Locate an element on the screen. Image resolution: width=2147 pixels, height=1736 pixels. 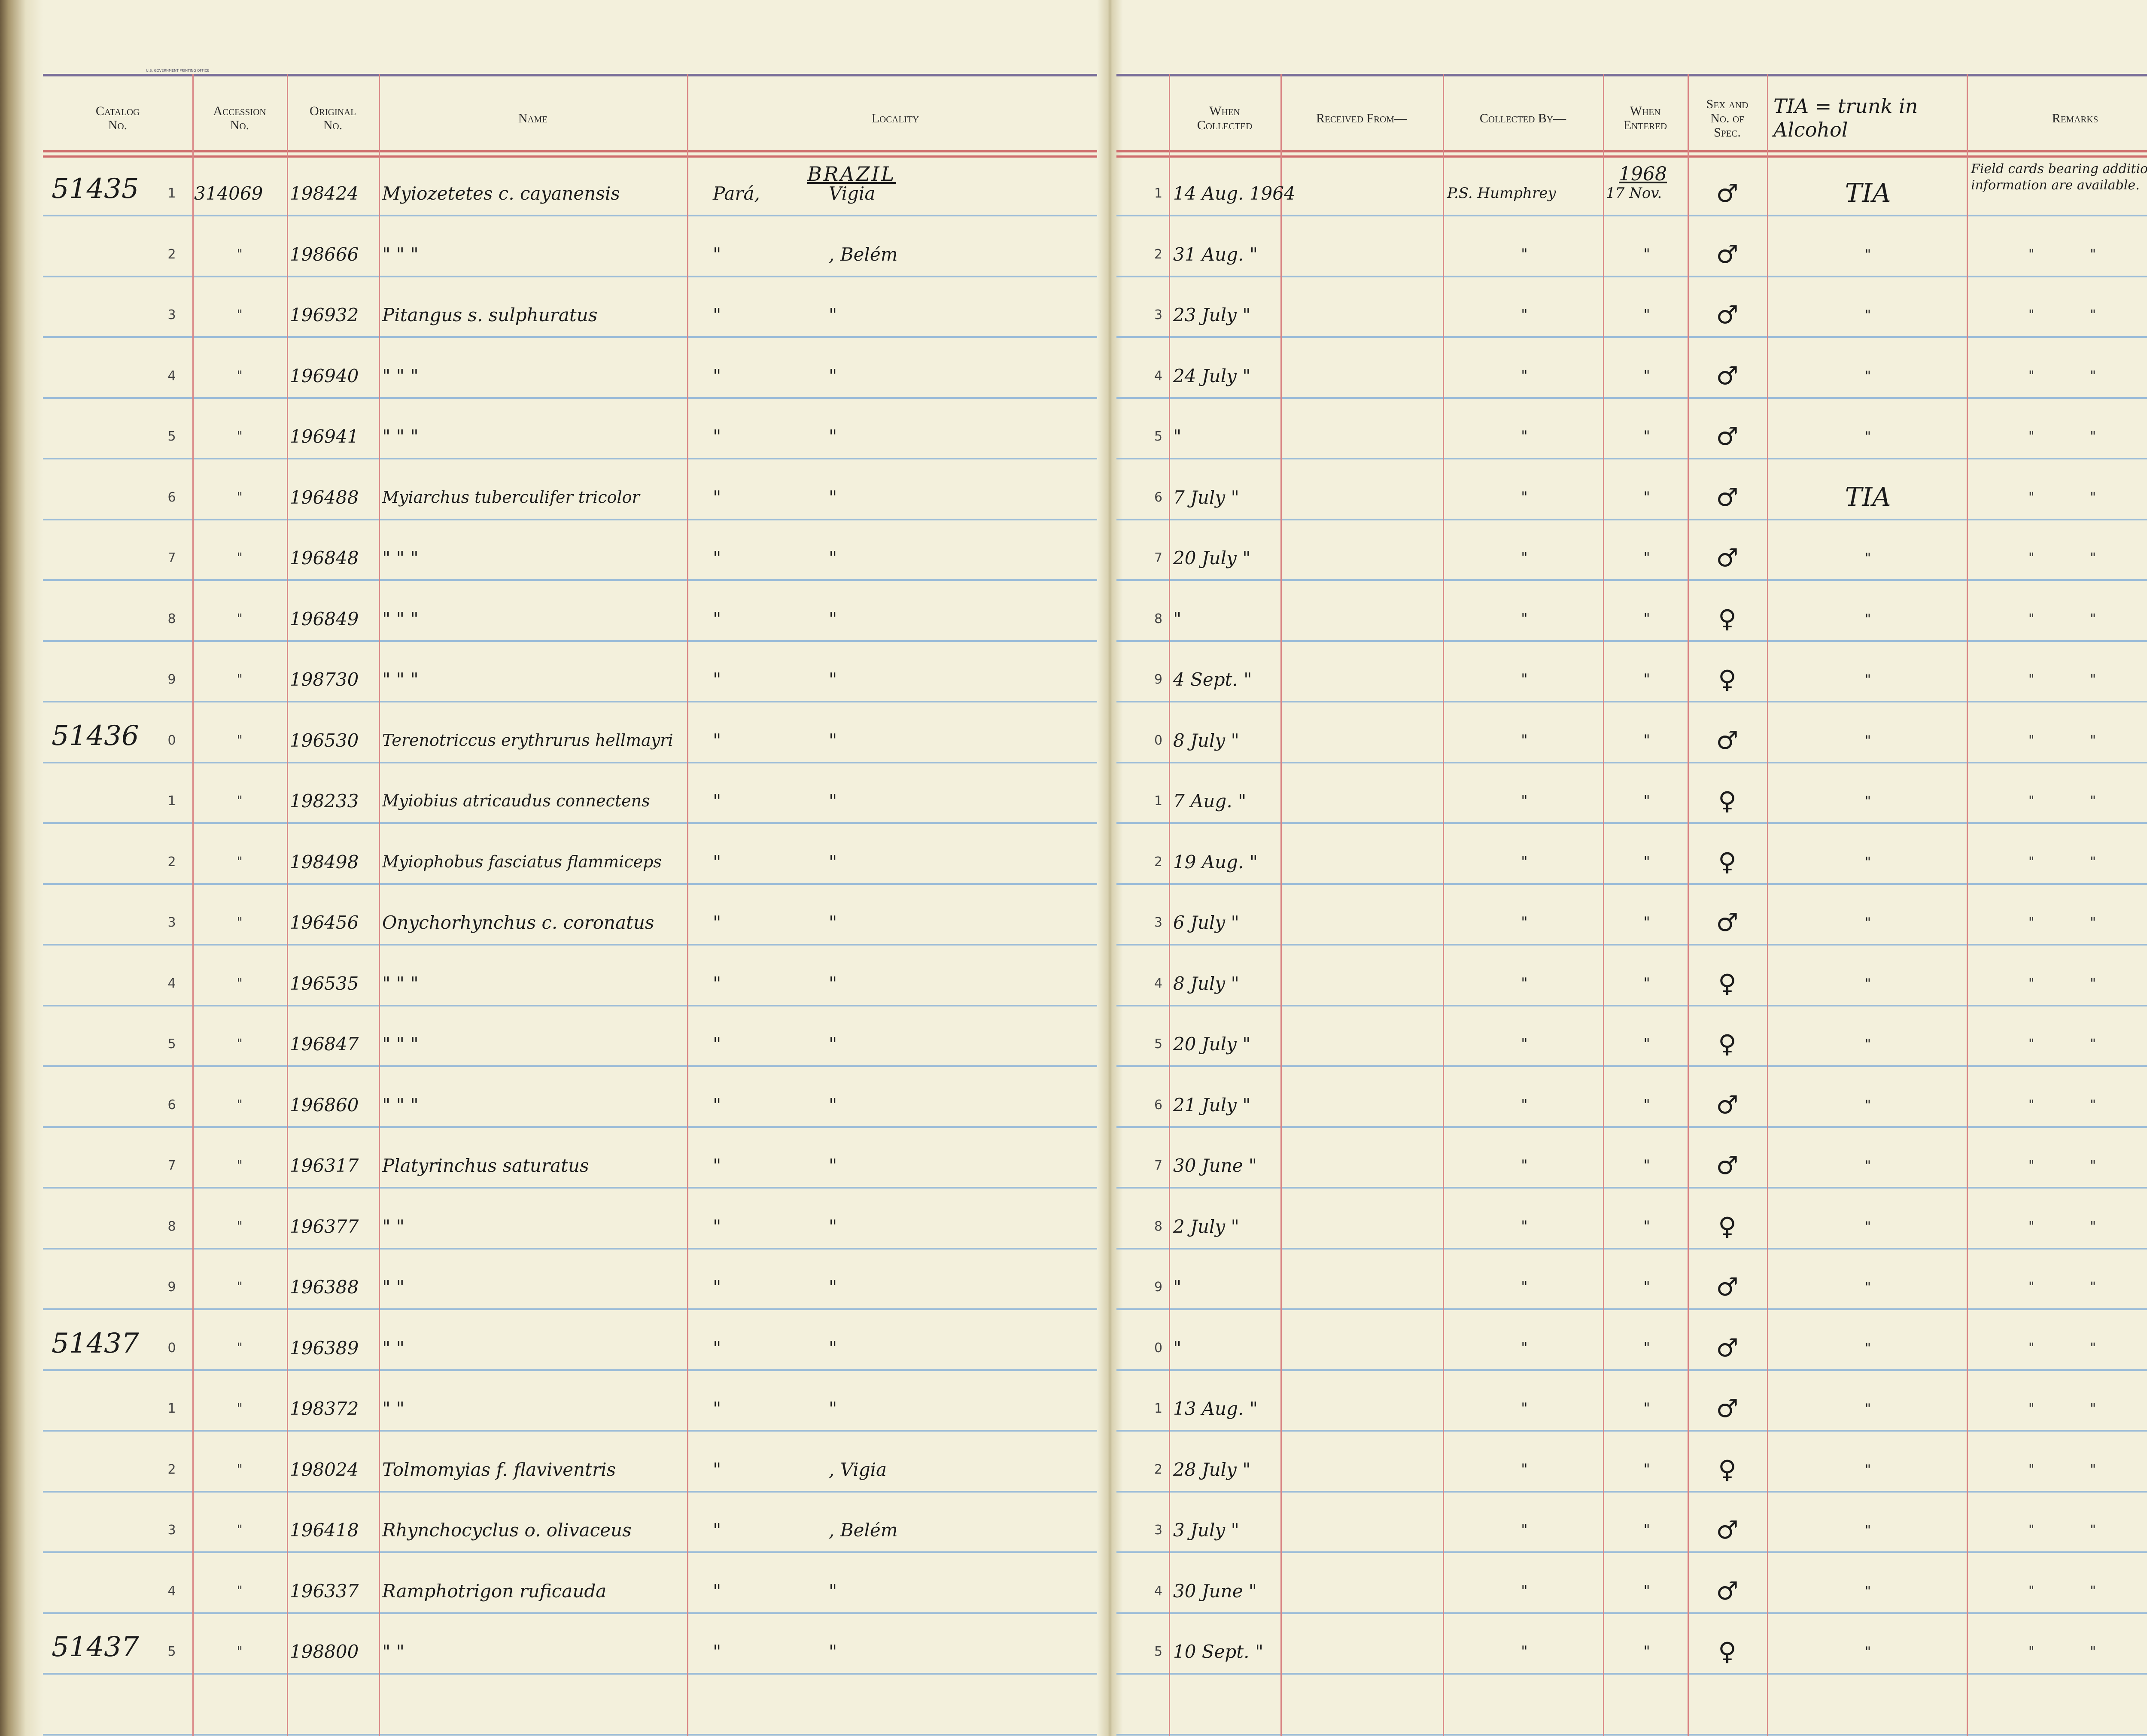
catalog-digit: 6 is located at coordinates (171, 1105).